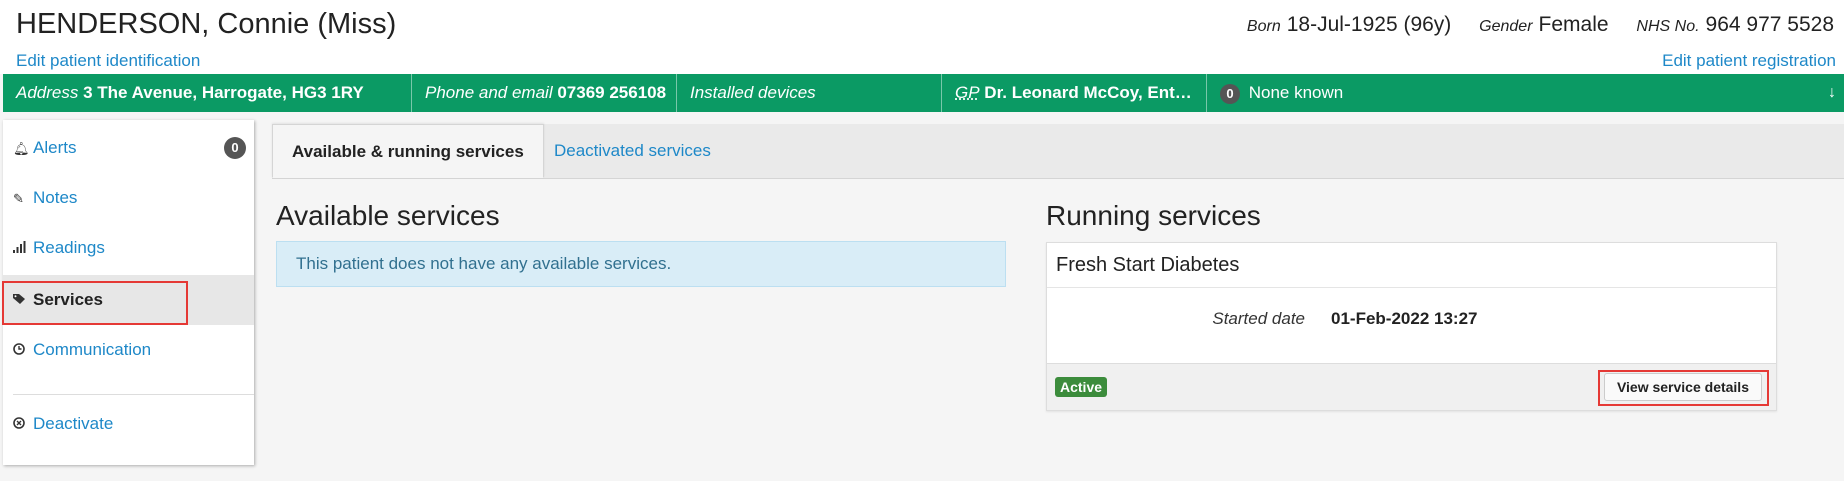  Describe the element at coordinates (1682, 387) in the screenshot. I see `view-service-details-button: View service details` at that location.